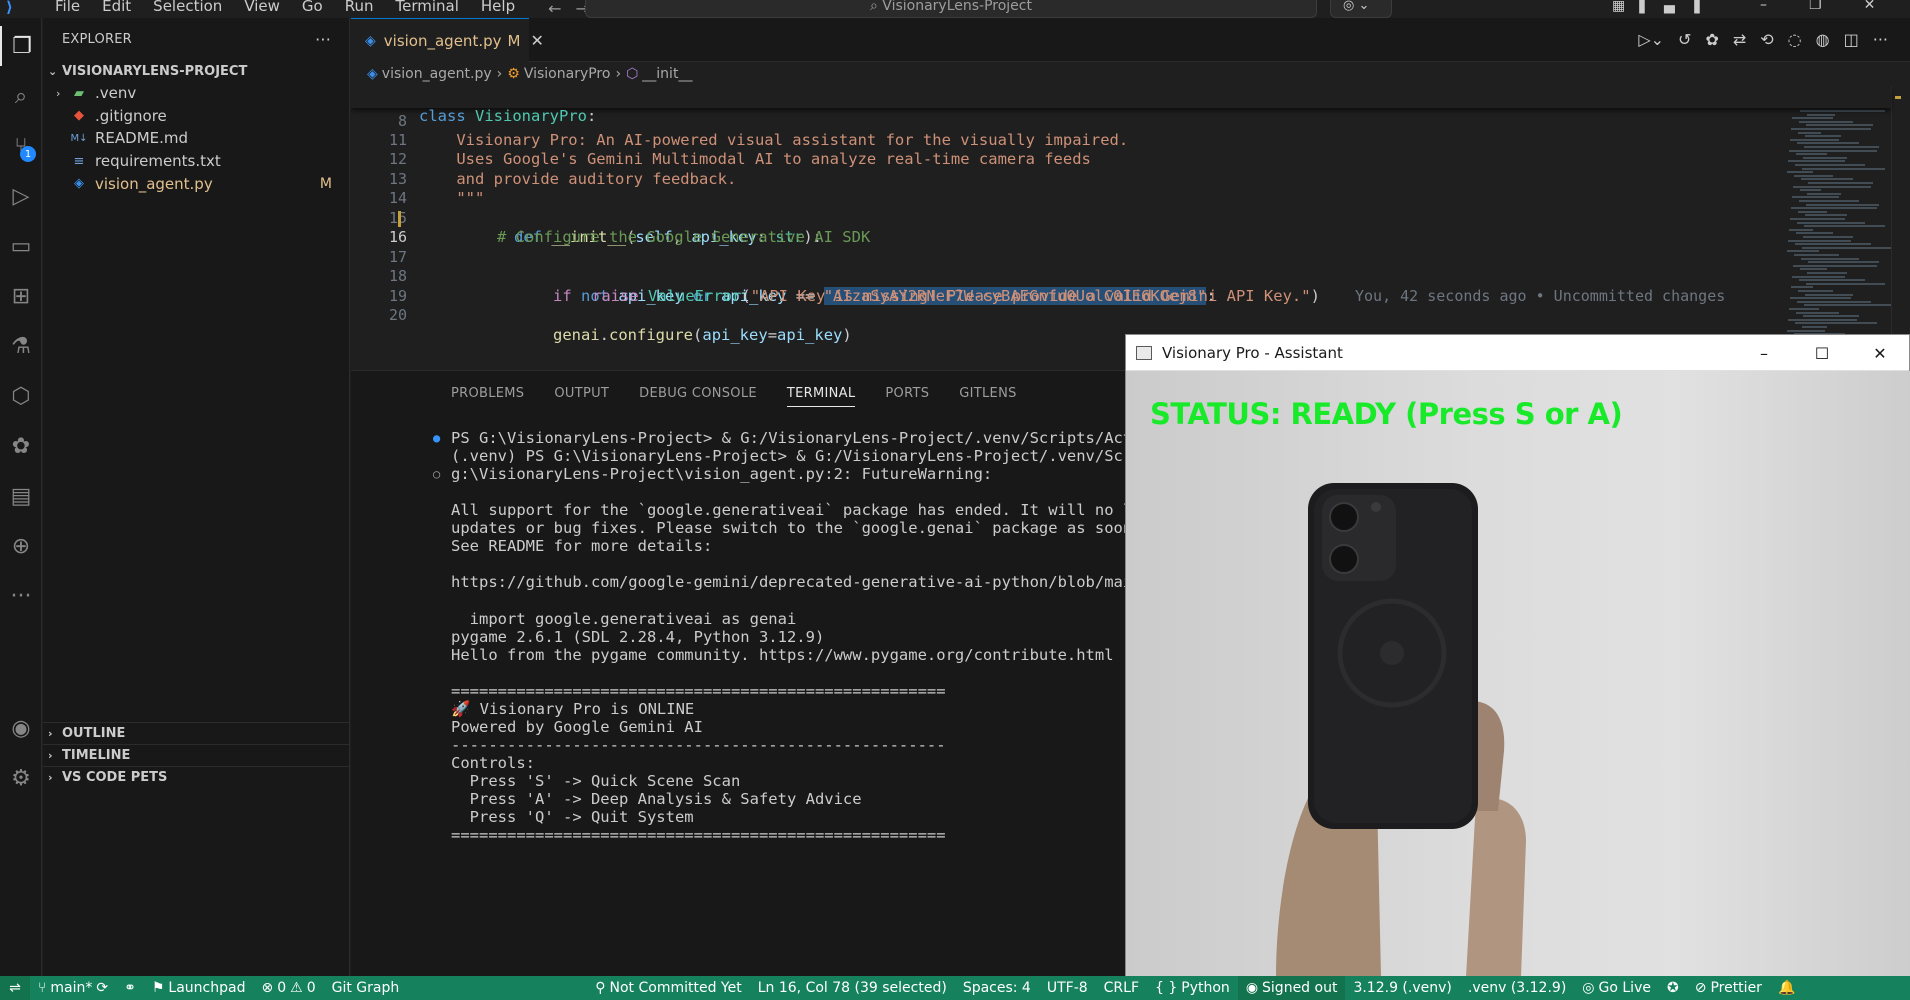 The image size is (1910, 1000). Describe the element at coordinates (1402, 988) in the screenshot. I see `python-interpreter: 3.12.9 (.venv)` at that location.